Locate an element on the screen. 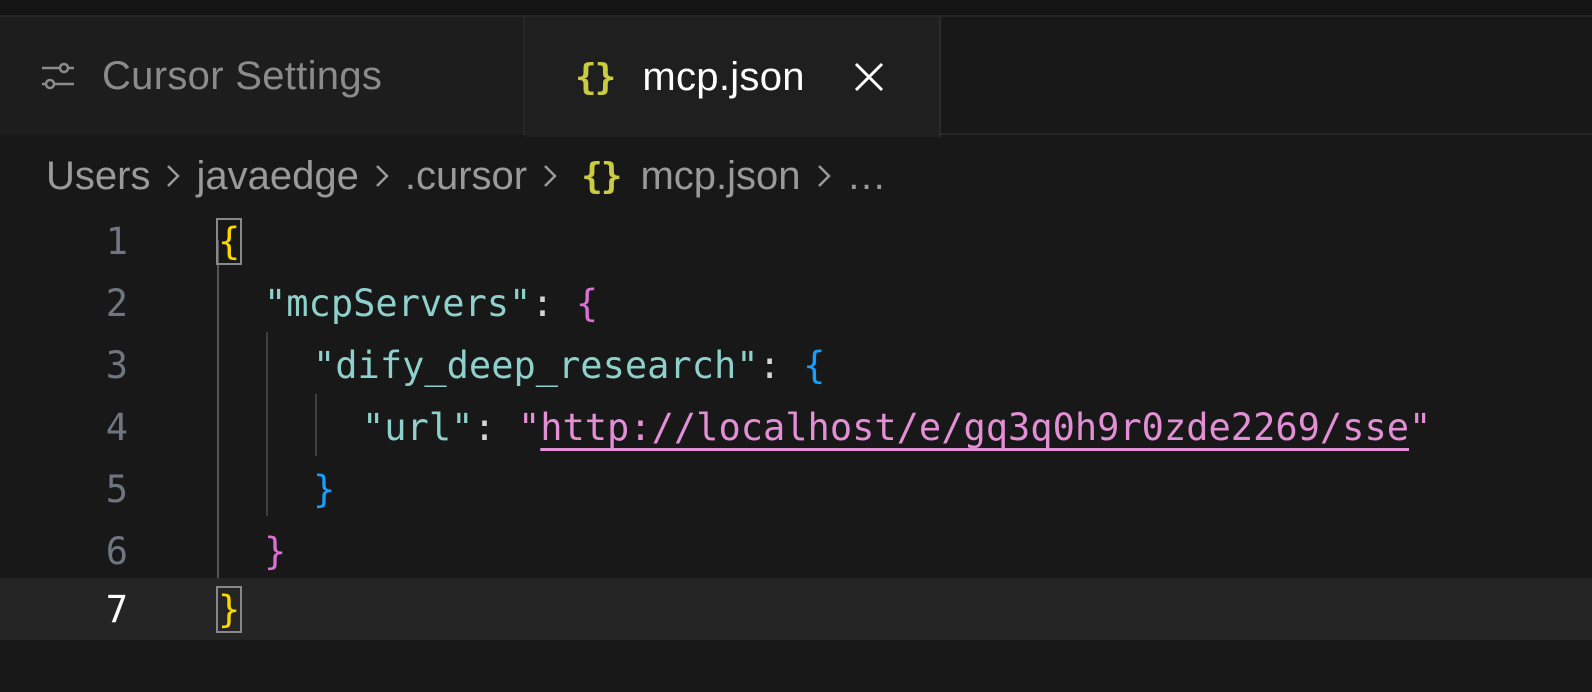 The image size is (1592, 692). breadcrumb-item-users: Users is located at coordinates (98, 176).